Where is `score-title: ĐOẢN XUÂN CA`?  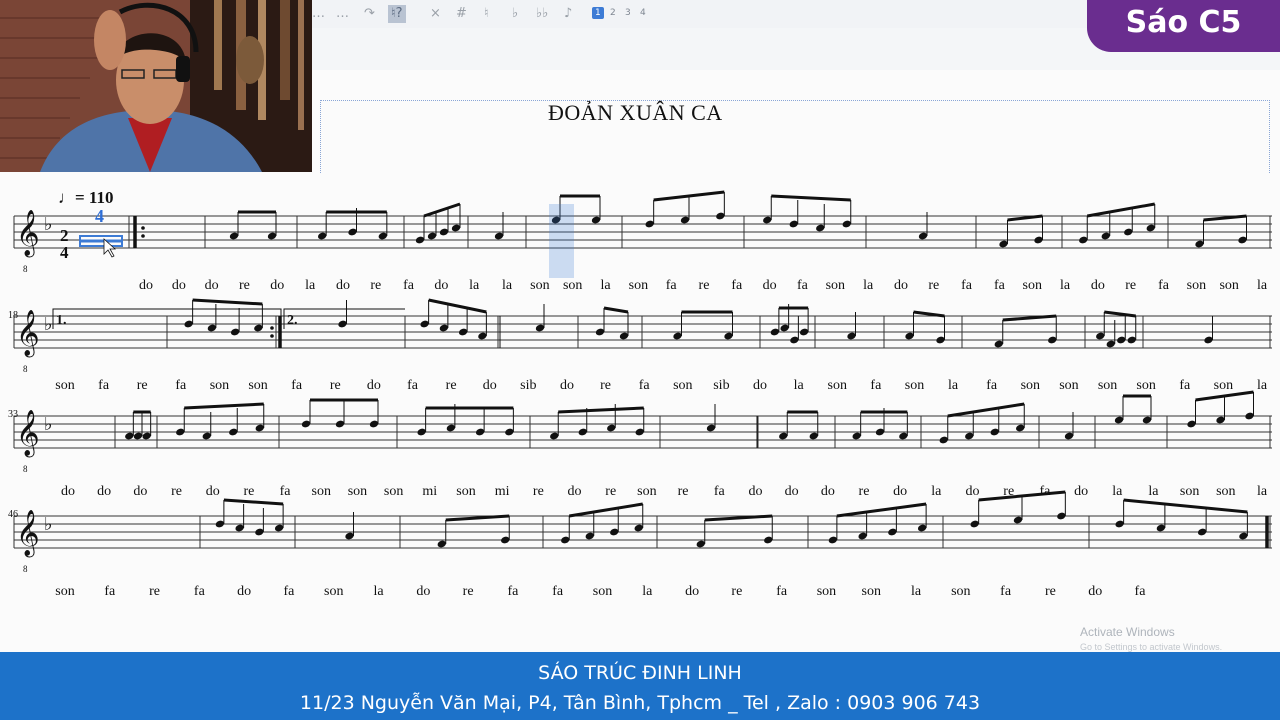
score-title: ĐOẢN XUÂN CA is located at coordinates (635, 113).